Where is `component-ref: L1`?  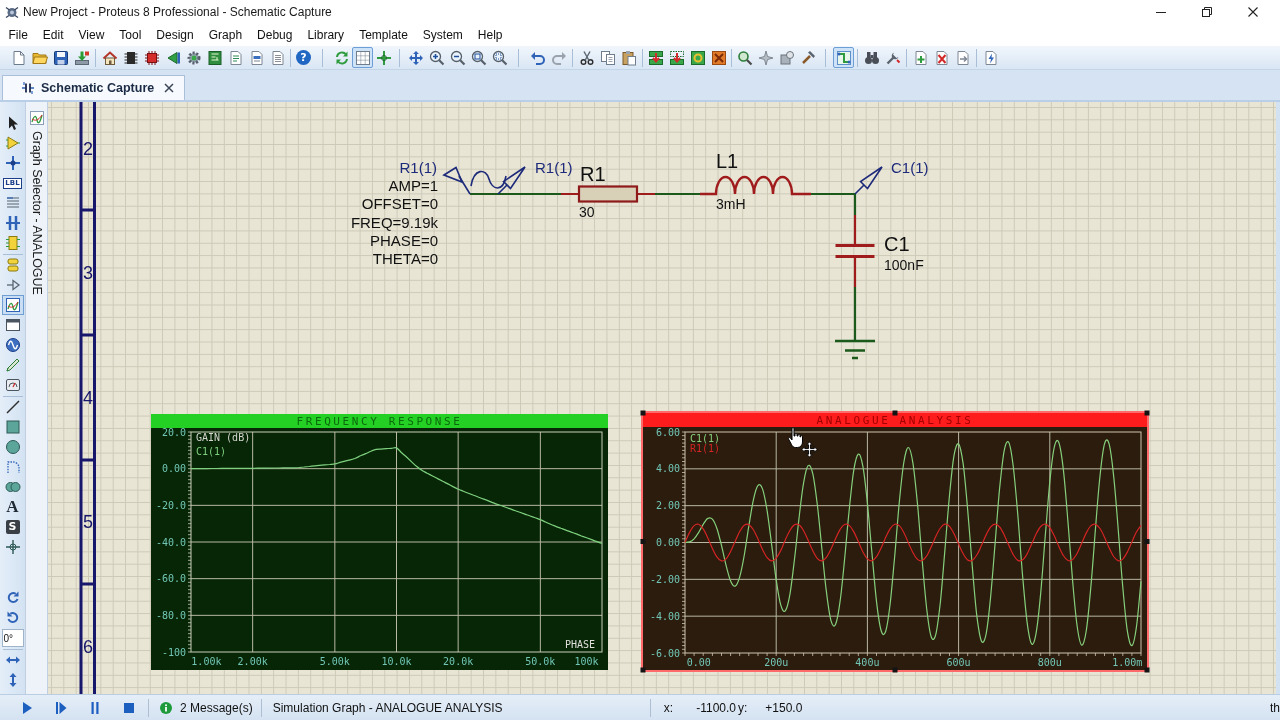 component-ref: L1 is located at coordinates (727, 161).